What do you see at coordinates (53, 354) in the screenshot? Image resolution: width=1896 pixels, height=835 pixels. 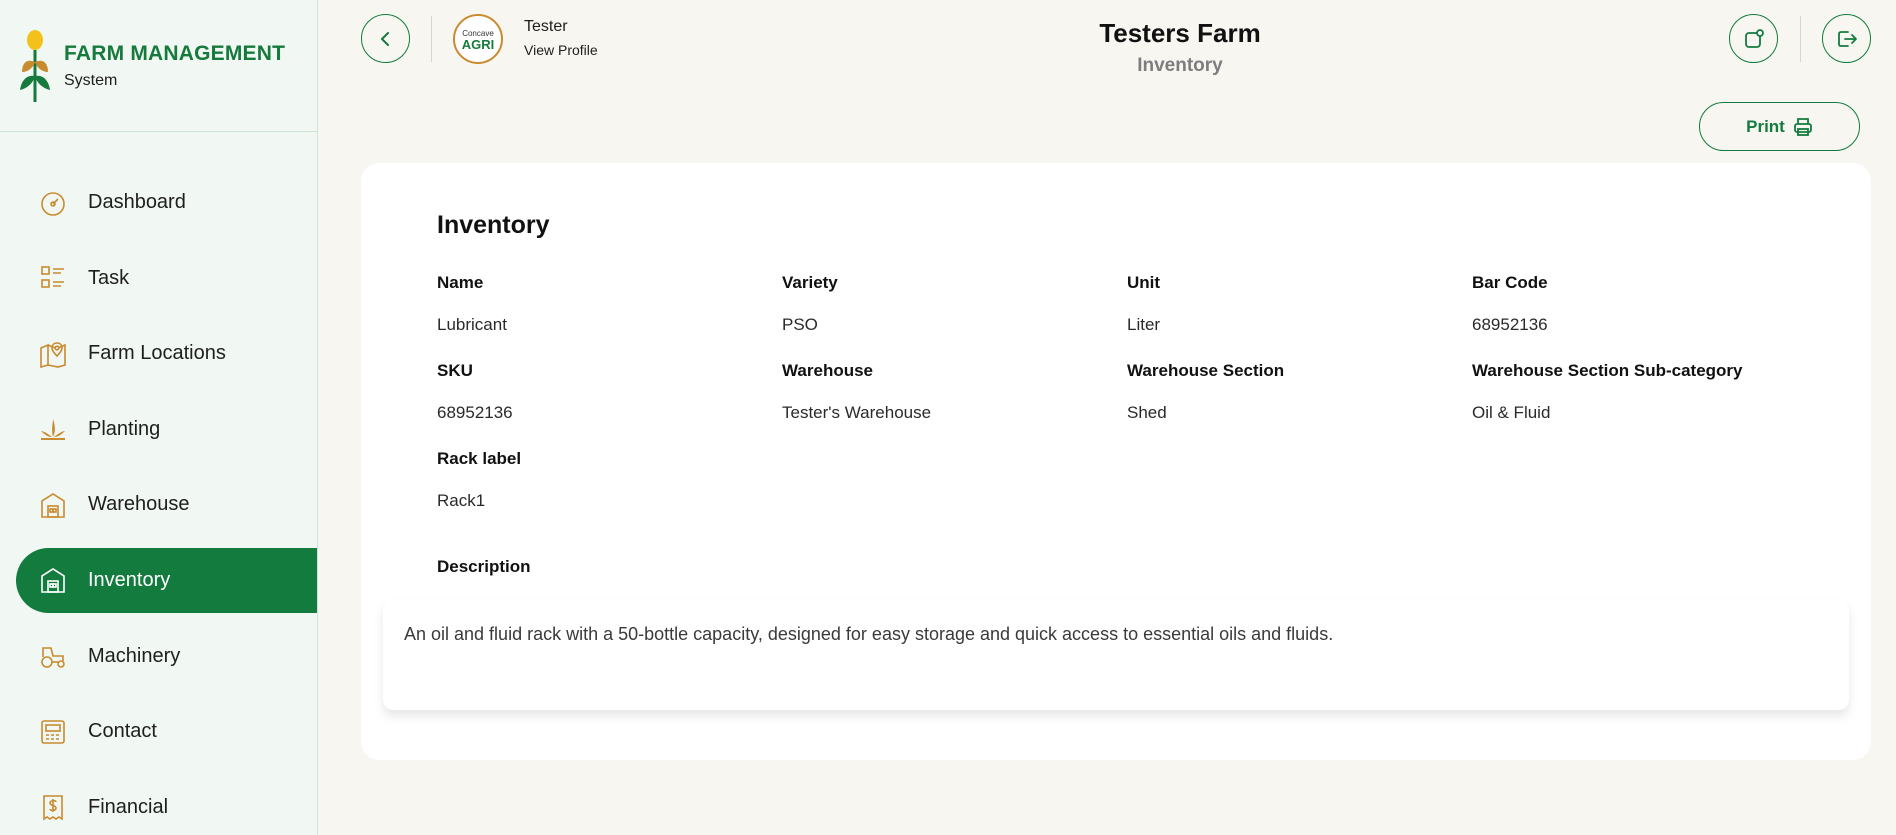 I see `map-pin-icon` at bounding box center [53, 354].